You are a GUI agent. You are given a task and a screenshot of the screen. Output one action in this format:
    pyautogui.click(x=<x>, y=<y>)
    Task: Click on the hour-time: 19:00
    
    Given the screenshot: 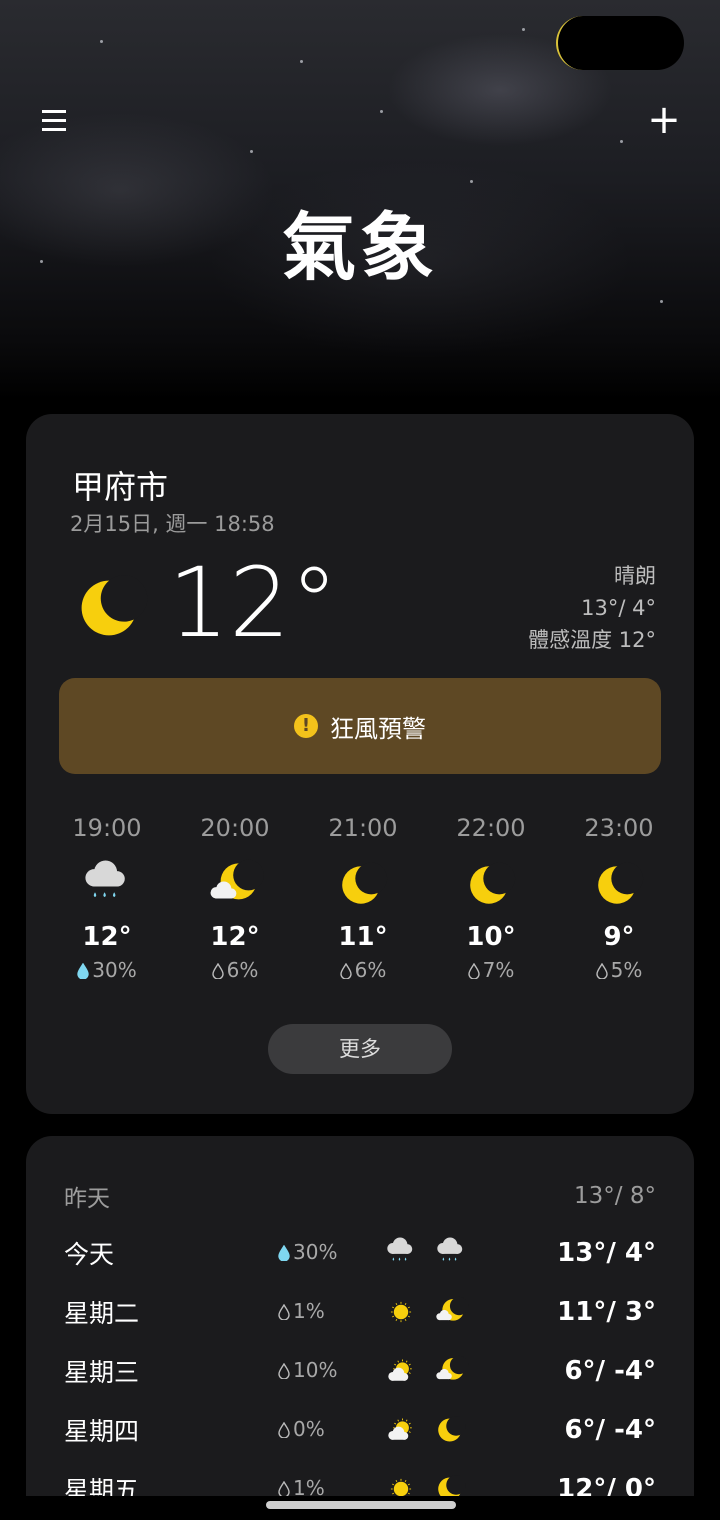 What is the action you would take?
    pyautogui.click(x=107, y=828)
    